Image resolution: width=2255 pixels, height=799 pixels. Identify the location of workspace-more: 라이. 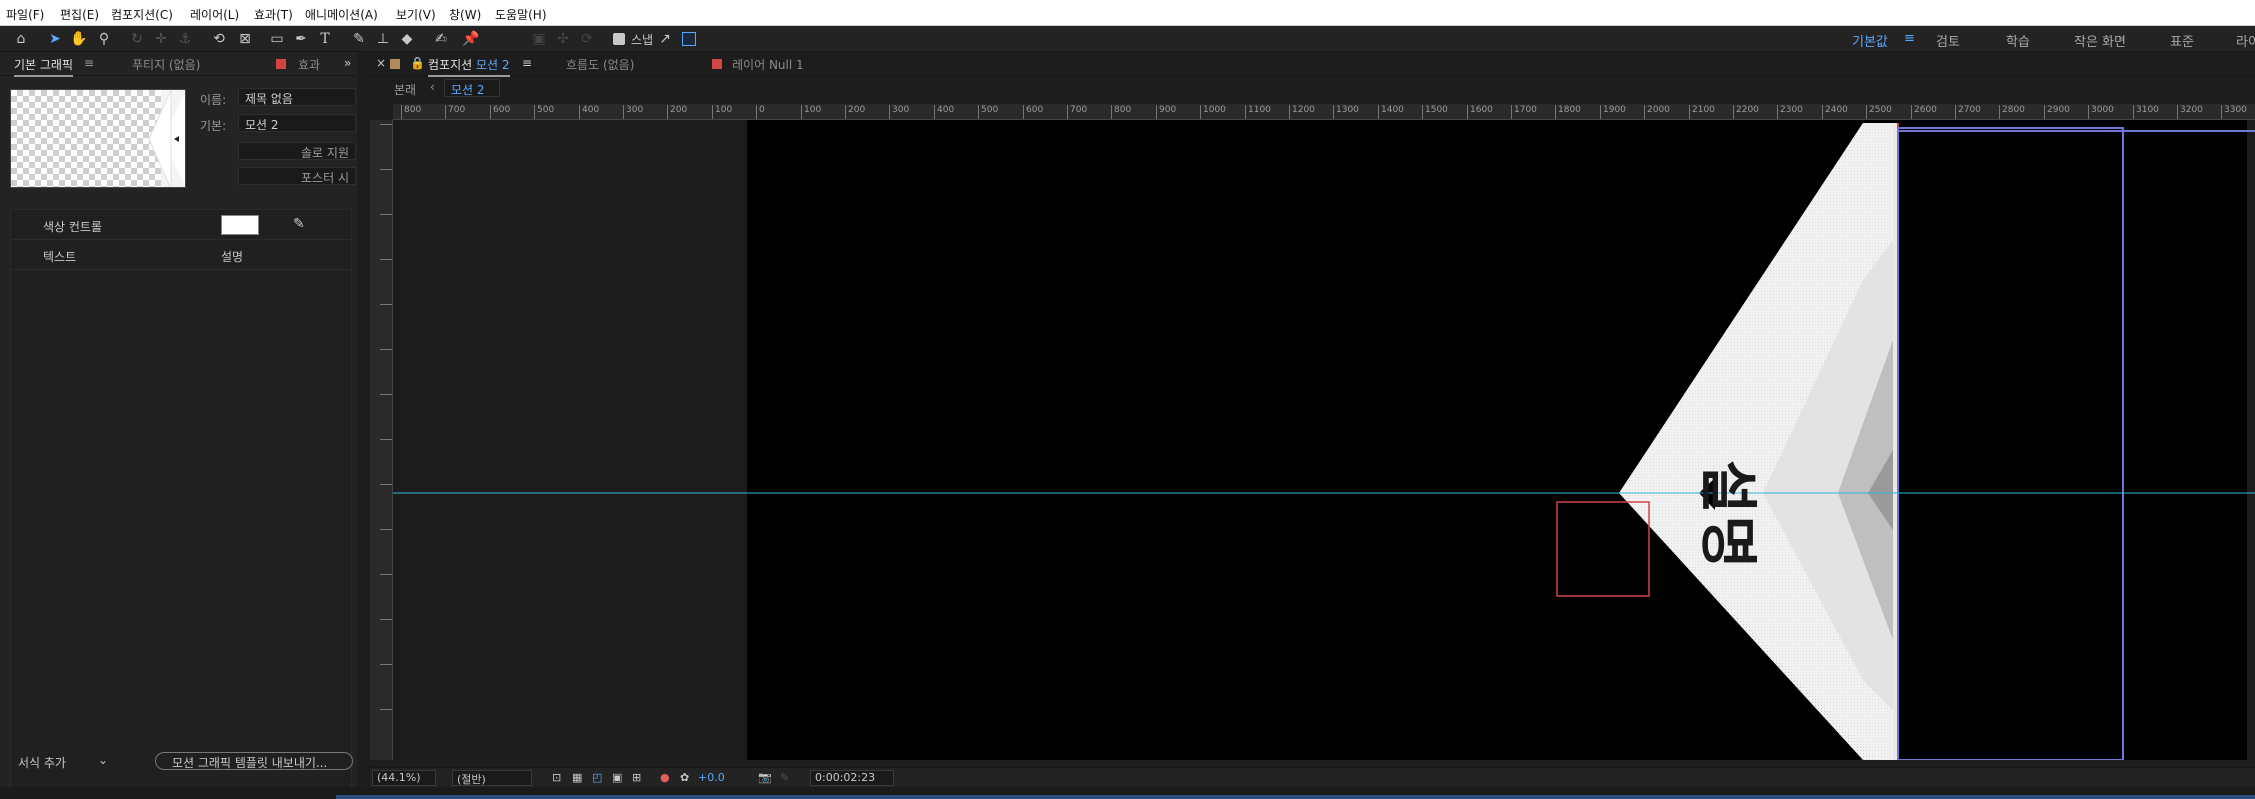
(2245, 40).